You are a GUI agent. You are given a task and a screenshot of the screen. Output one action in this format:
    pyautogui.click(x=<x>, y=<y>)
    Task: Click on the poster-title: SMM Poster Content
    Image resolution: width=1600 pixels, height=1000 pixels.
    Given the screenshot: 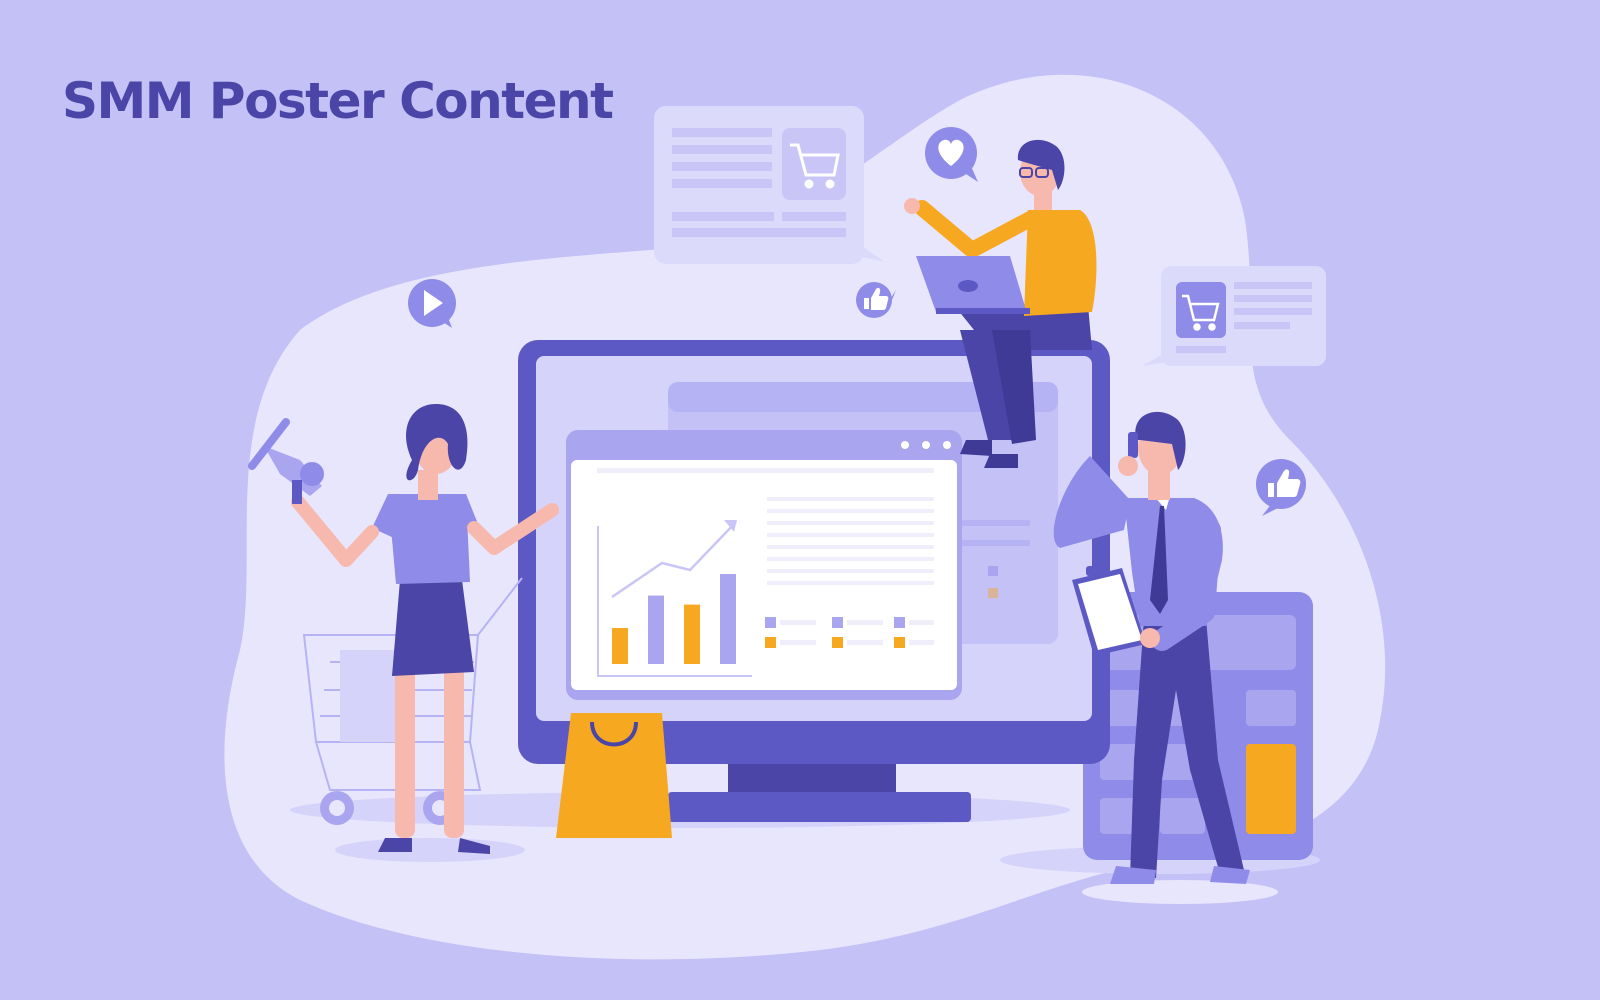 What is the action you would take?
    pyautogui.click(x=338, y=101)
    